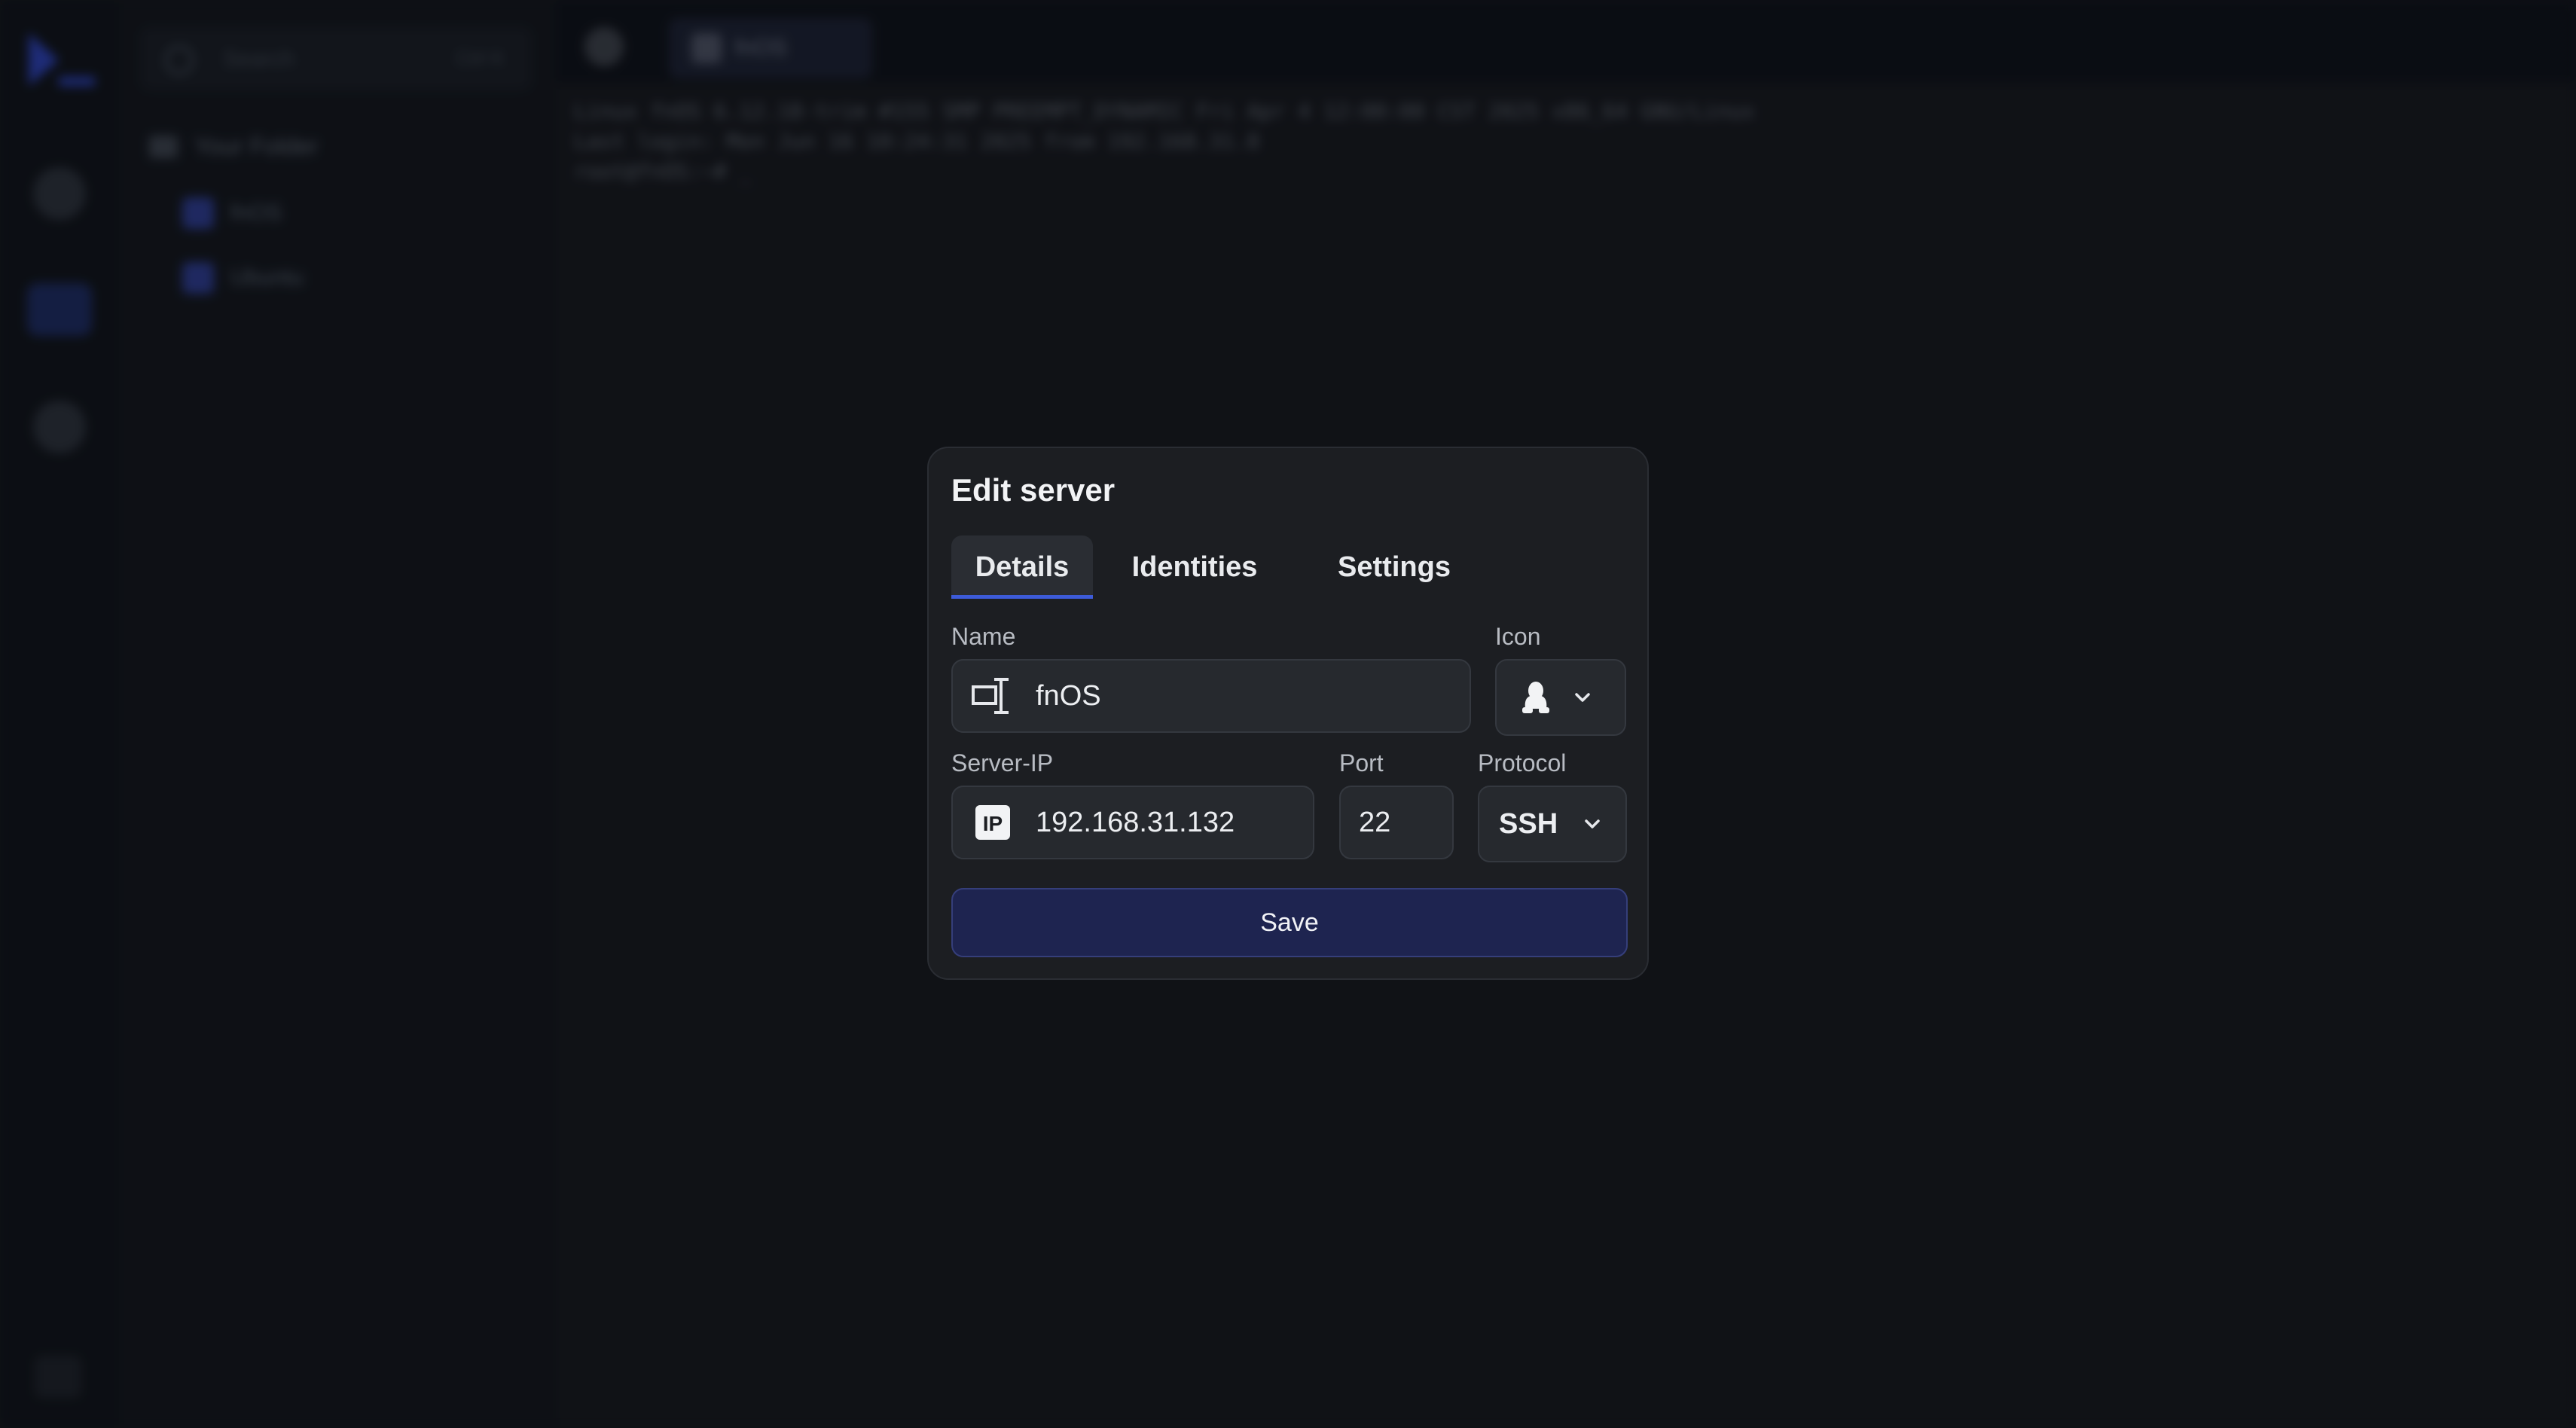 This screenshot has height=1428, width=2576. What do you see at coordinates (1523, 763) in the screenshot?
I see `protocol-label: Protocol` at bounding box center [1523, 763].